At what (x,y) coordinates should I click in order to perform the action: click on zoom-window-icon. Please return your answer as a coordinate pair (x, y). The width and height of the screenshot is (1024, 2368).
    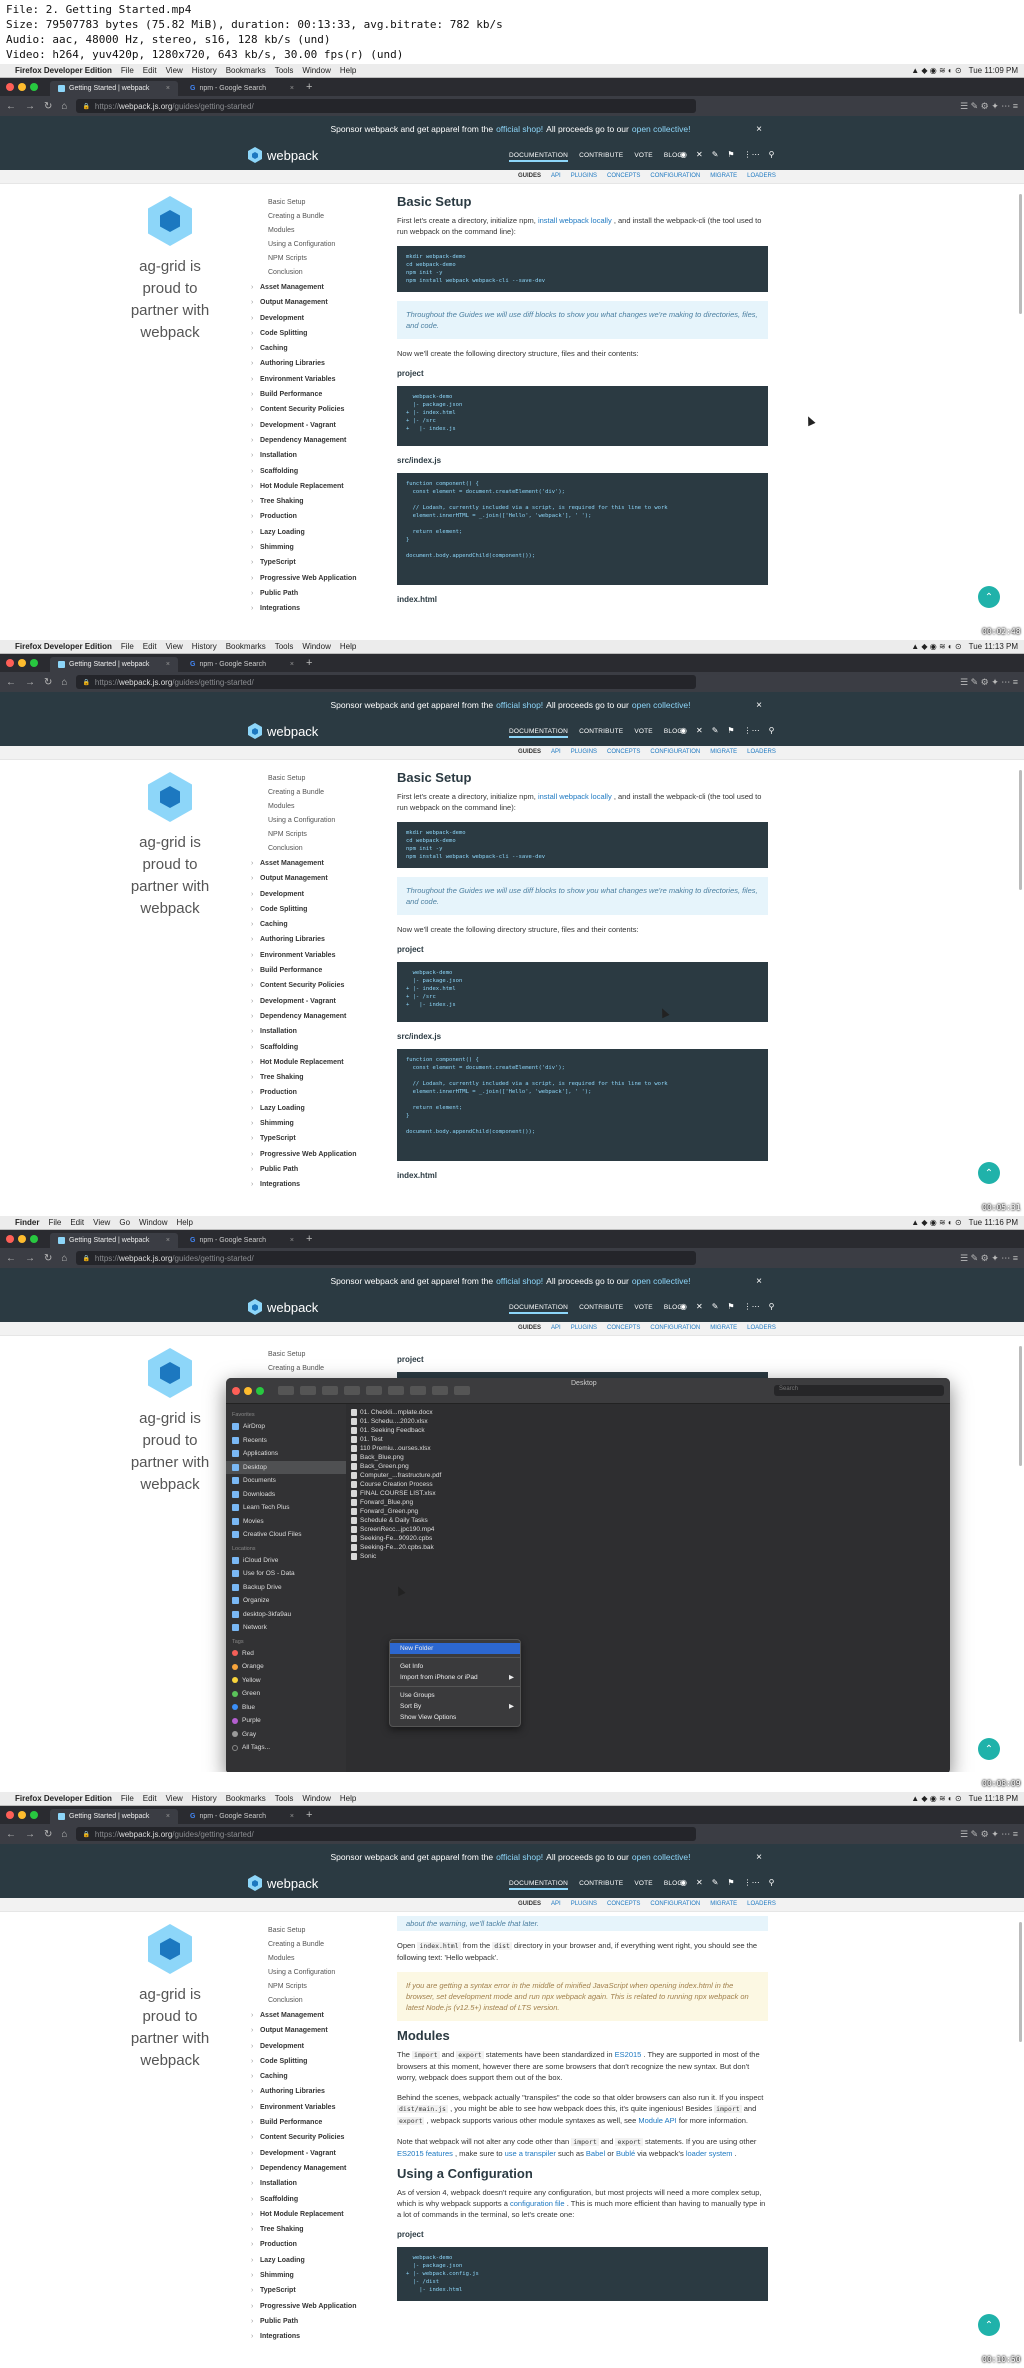
    Looking at the image, I should click on (34, 1239).